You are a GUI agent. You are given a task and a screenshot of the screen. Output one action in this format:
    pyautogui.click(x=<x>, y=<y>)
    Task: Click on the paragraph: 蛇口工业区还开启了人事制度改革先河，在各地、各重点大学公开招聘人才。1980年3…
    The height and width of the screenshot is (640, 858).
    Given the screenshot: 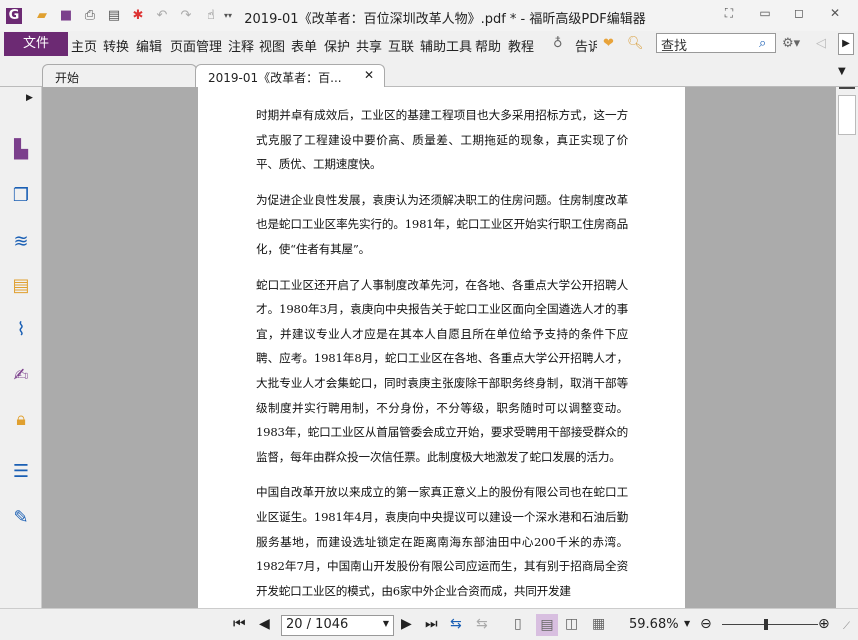 What is the action you would take?
    pyautogui.click(x=442, y=370)
    